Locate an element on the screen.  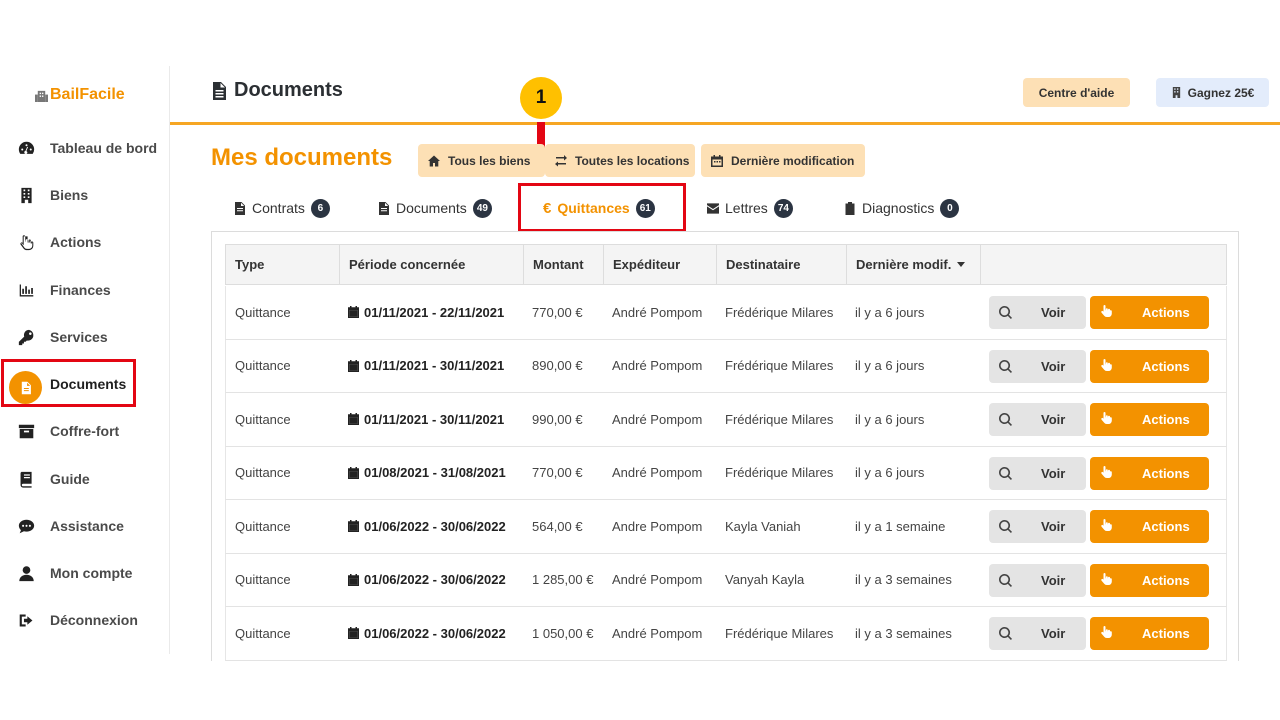
column-header-amount: Montant is located at coordinates (563, 264).